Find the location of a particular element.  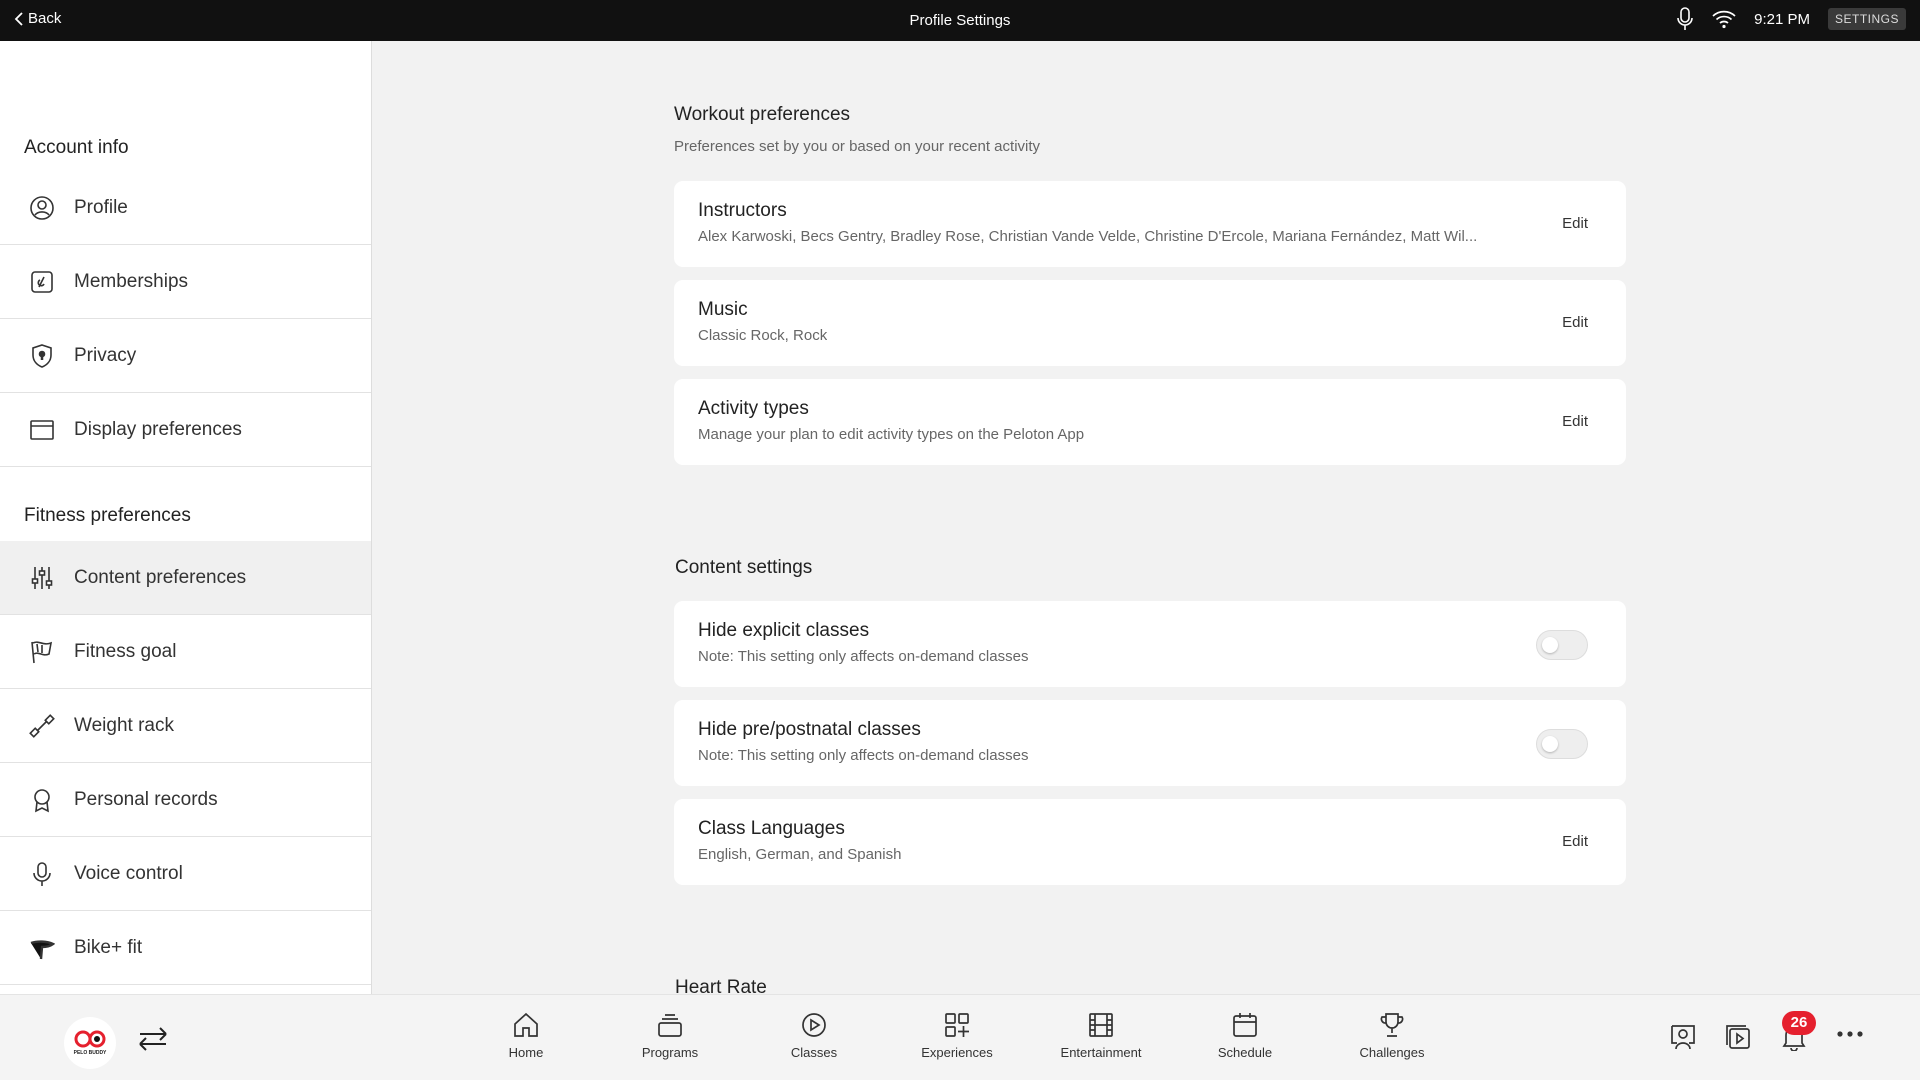

card-title: Instructors is located at coordinates (742, 210).